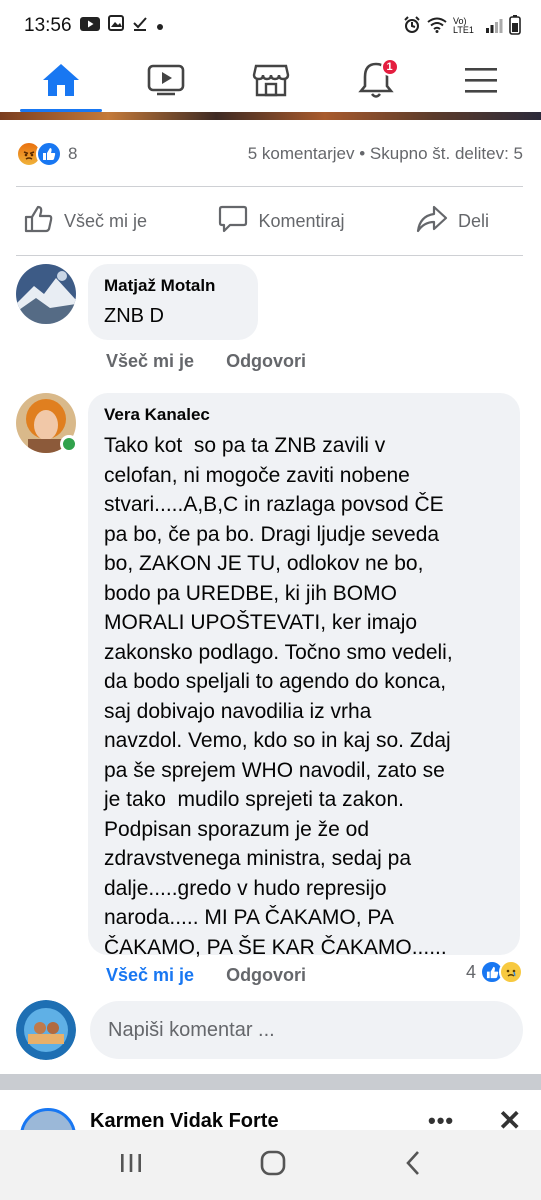  I want to click on next-post-header: Karmen Vidak Forte ••• ✕, so click(270, 1110).